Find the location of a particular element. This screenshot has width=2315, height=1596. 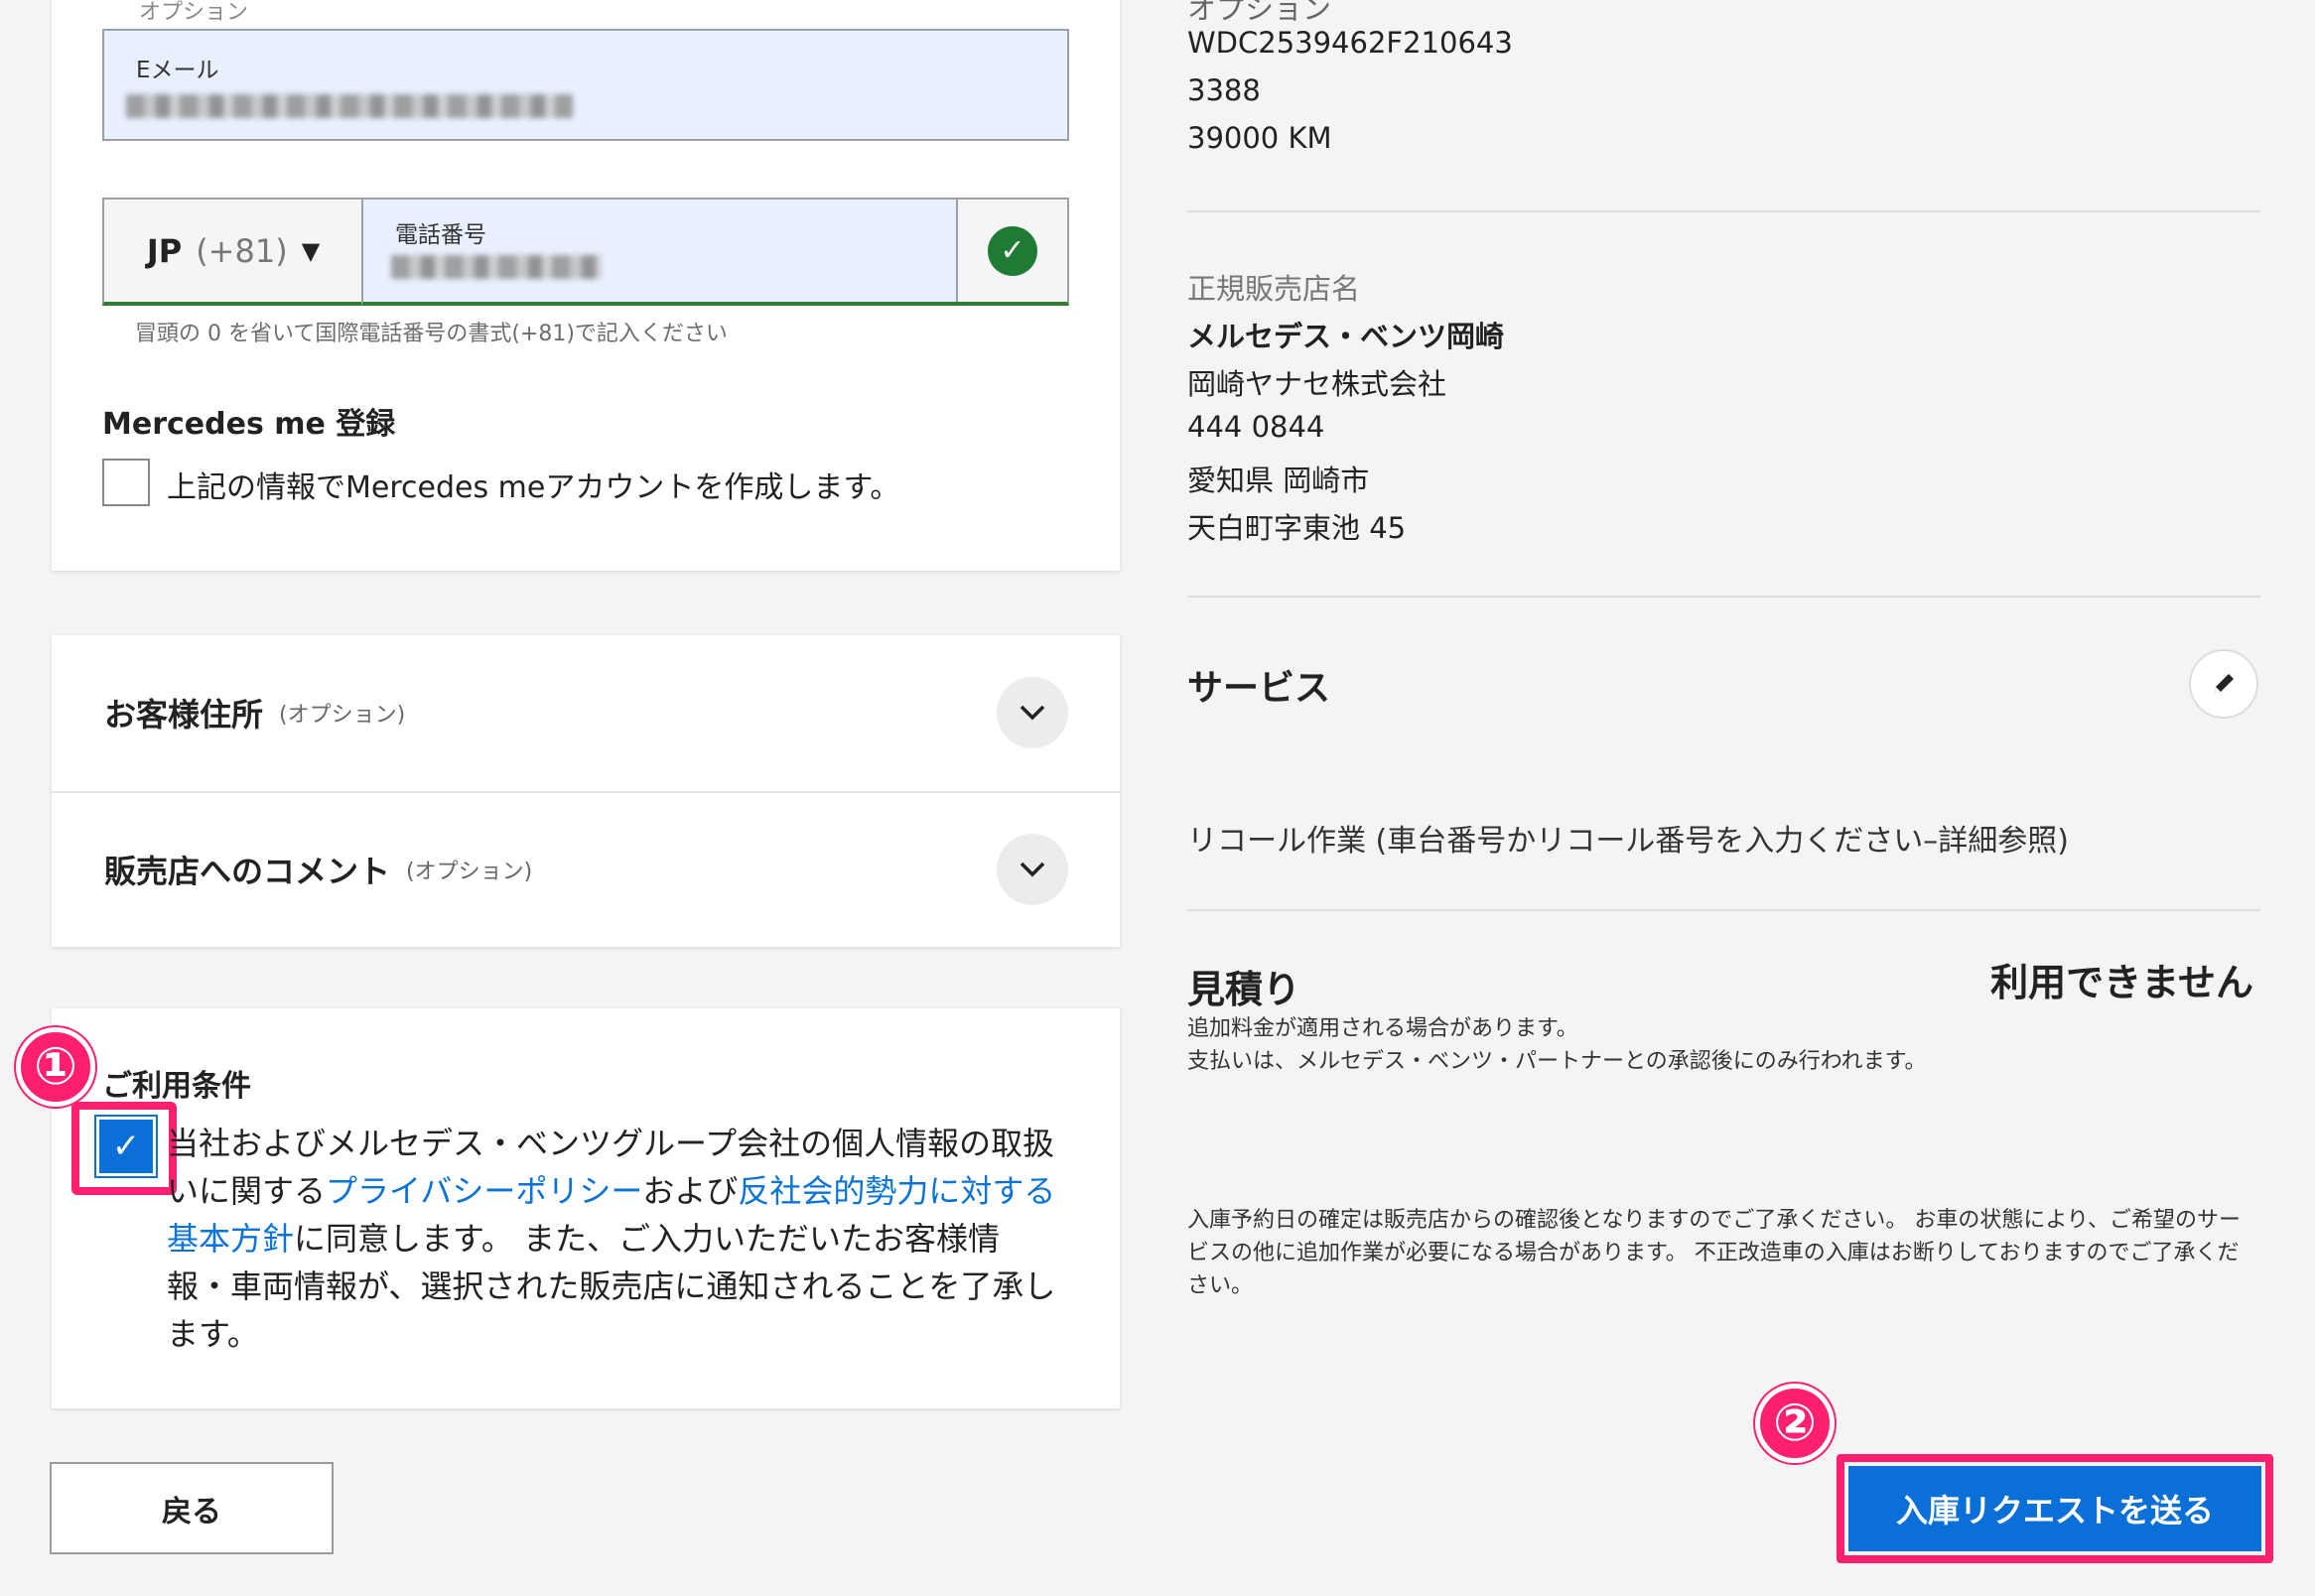

estimate-note-1: 追加料金が適用される場合があります。 is located at coordinates (1382, 1028).